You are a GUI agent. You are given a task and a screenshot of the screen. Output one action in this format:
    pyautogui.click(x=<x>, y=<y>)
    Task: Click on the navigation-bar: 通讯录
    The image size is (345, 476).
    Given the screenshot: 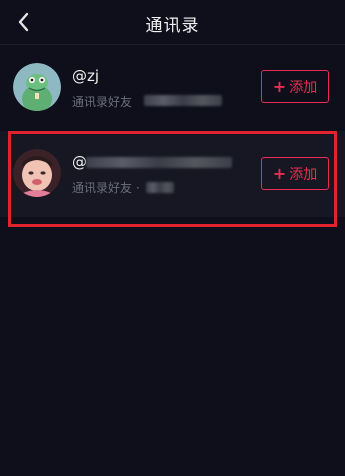 What is the action you would take?
    pyautogui.click(x=172, y=22)
    